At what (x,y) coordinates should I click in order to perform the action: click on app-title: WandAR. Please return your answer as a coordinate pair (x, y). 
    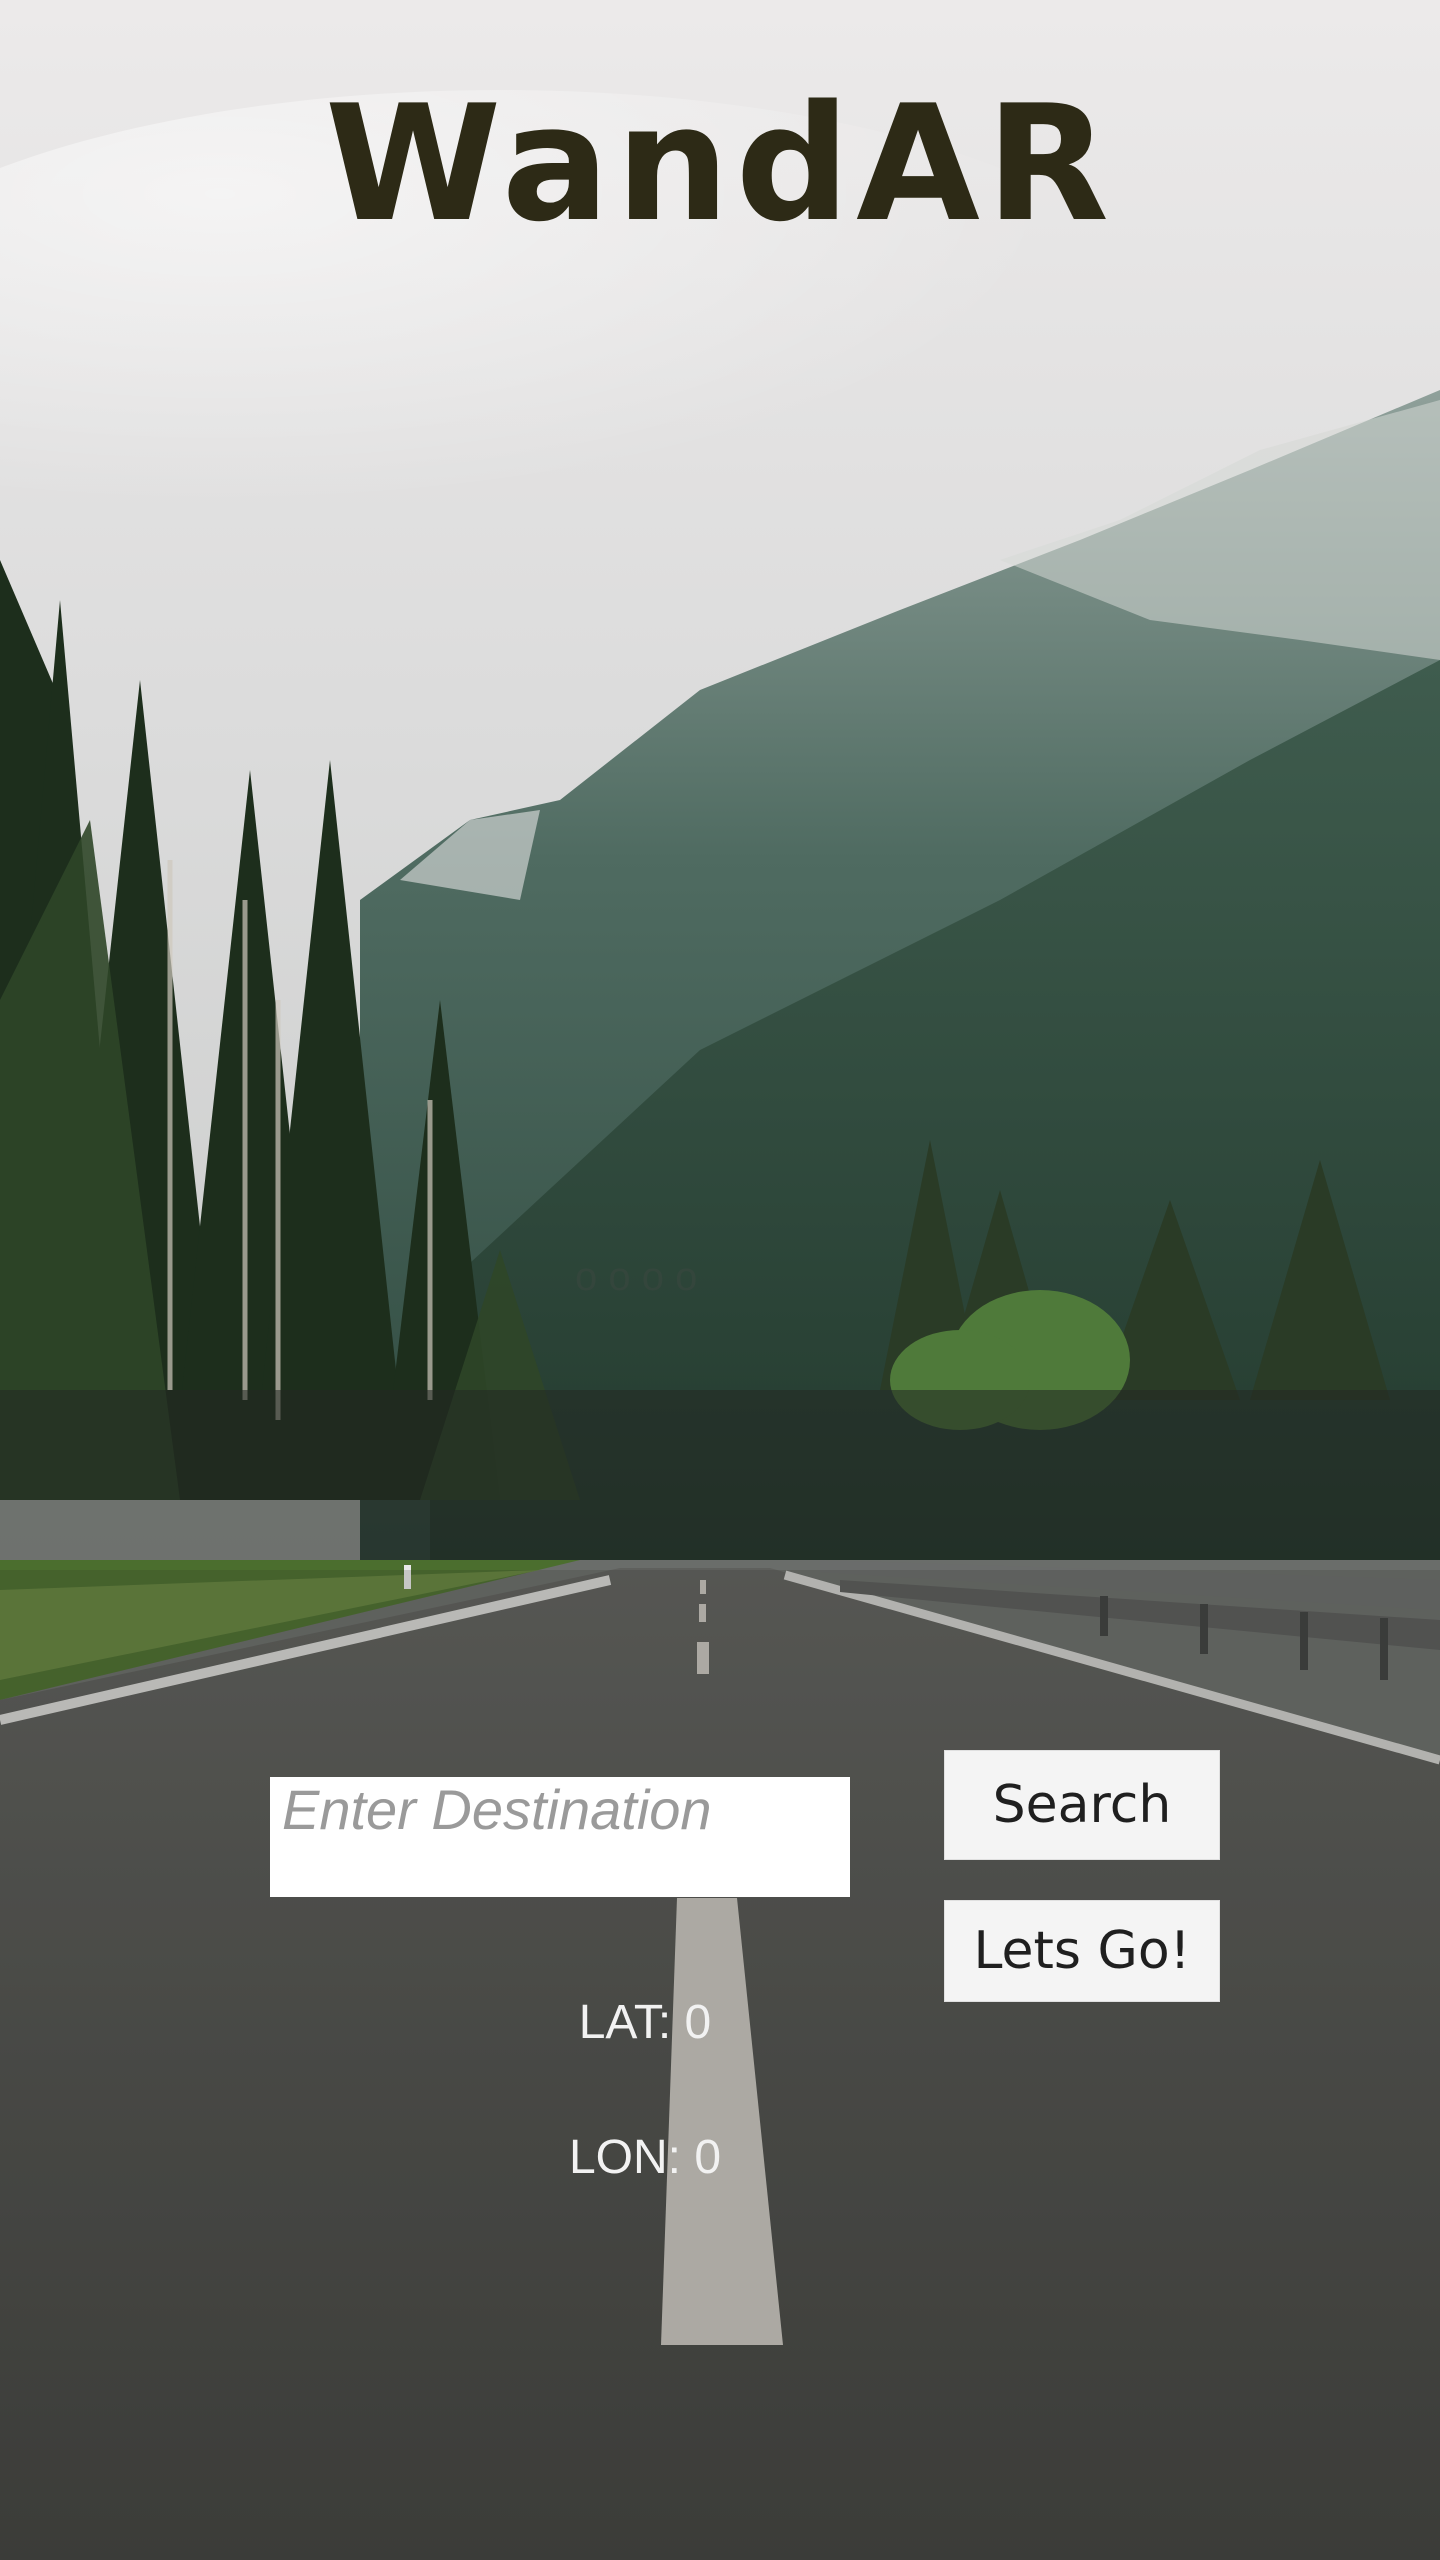
    Looking at the image, I should click on (720, 163).